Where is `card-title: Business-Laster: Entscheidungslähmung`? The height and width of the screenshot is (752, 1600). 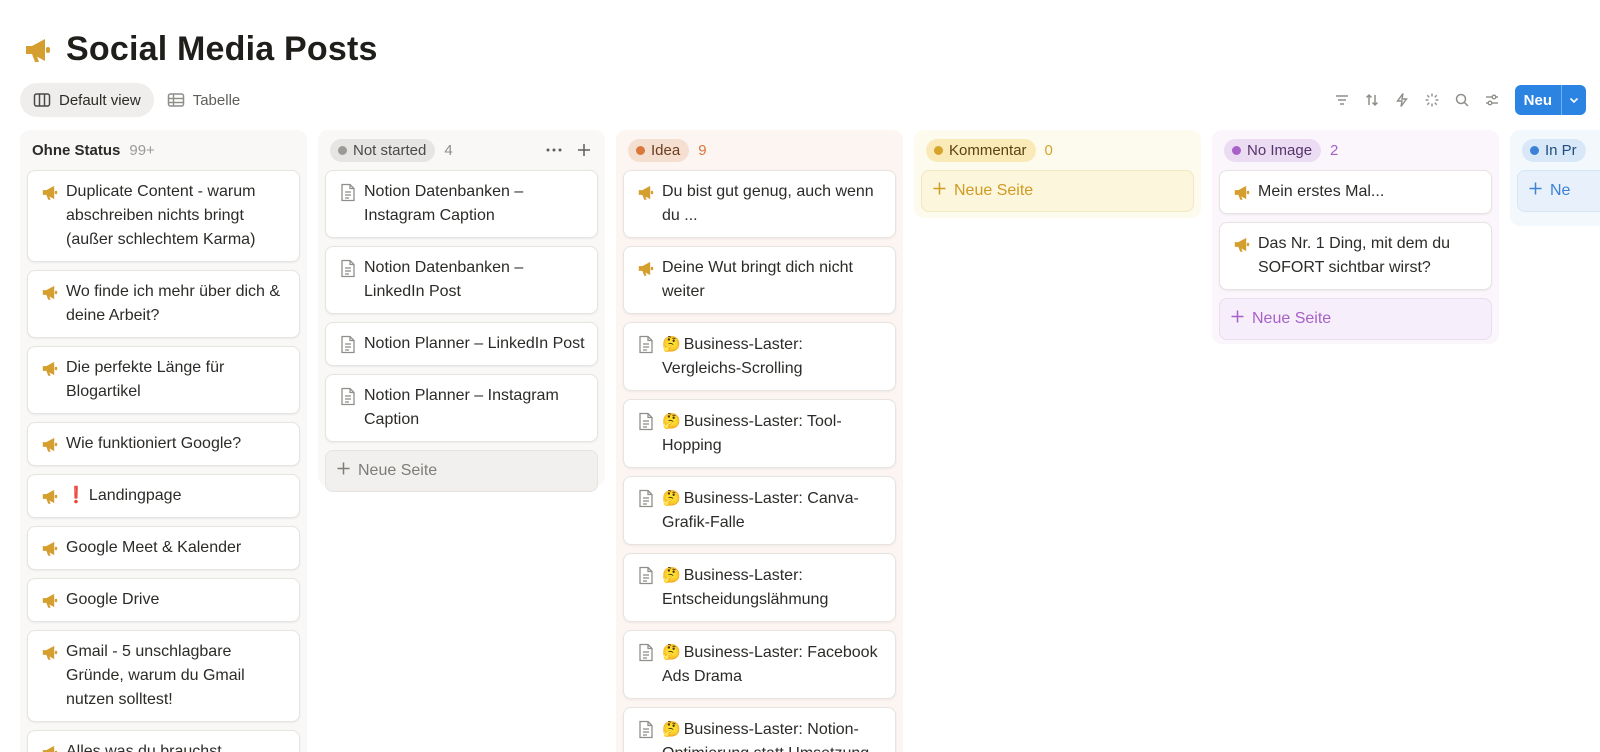
card-title: Business-Laster: Entscheidungslähmung is located at coordinates (745, 587).